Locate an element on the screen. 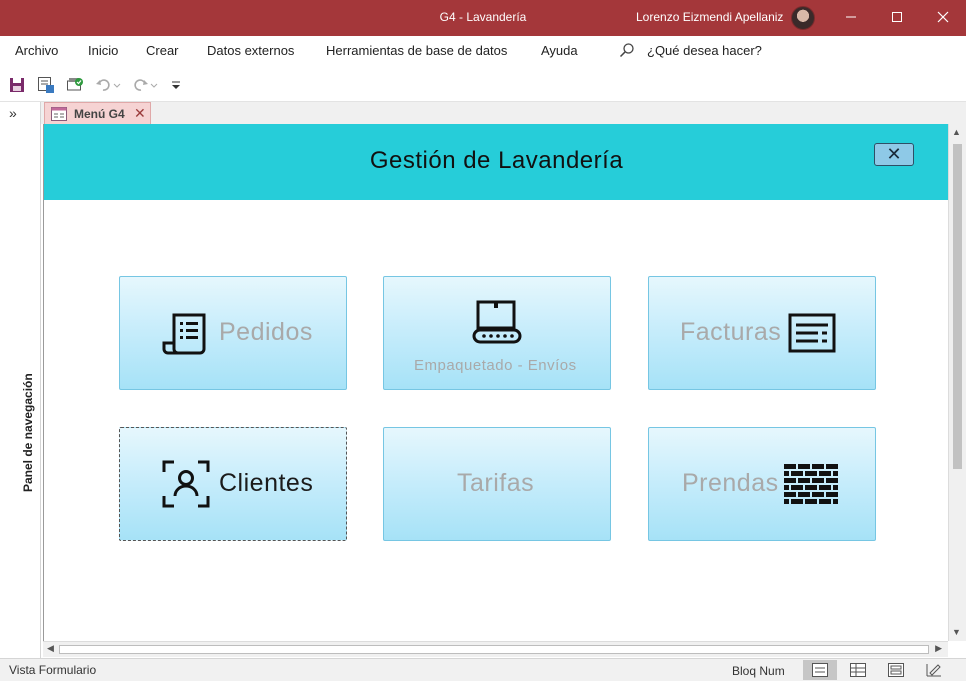 This screenshot has height=681, width=966. form-close-button: ✕ is located at coordinates (894, 154).